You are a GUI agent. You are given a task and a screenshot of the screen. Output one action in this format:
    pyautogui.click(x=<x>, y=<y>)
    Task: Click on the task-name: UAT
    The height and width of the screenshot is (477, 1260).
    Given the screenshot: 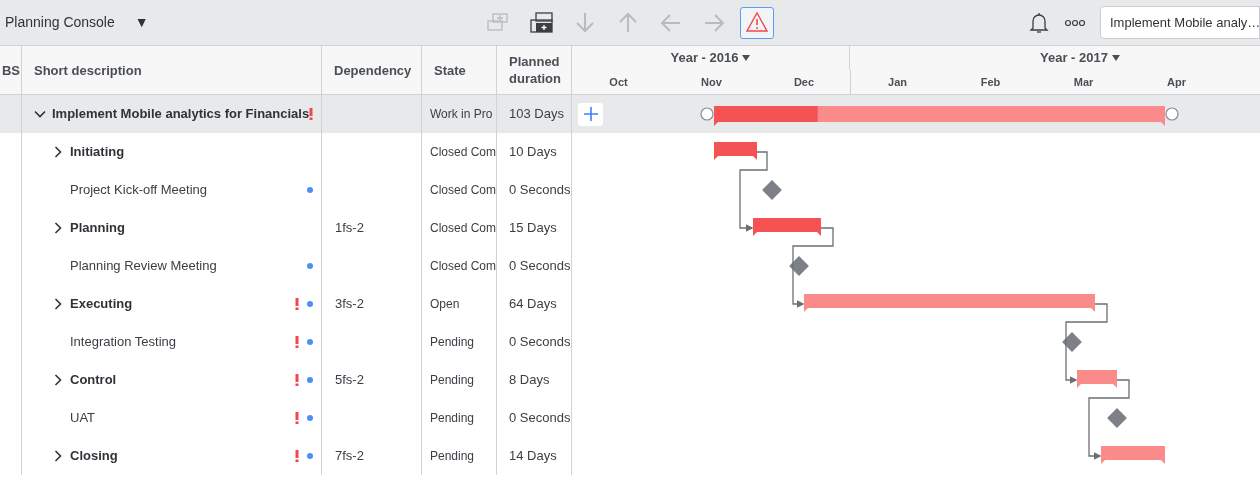 What is the action you would take?
    pyautogui.click(x=83, y=418)
    